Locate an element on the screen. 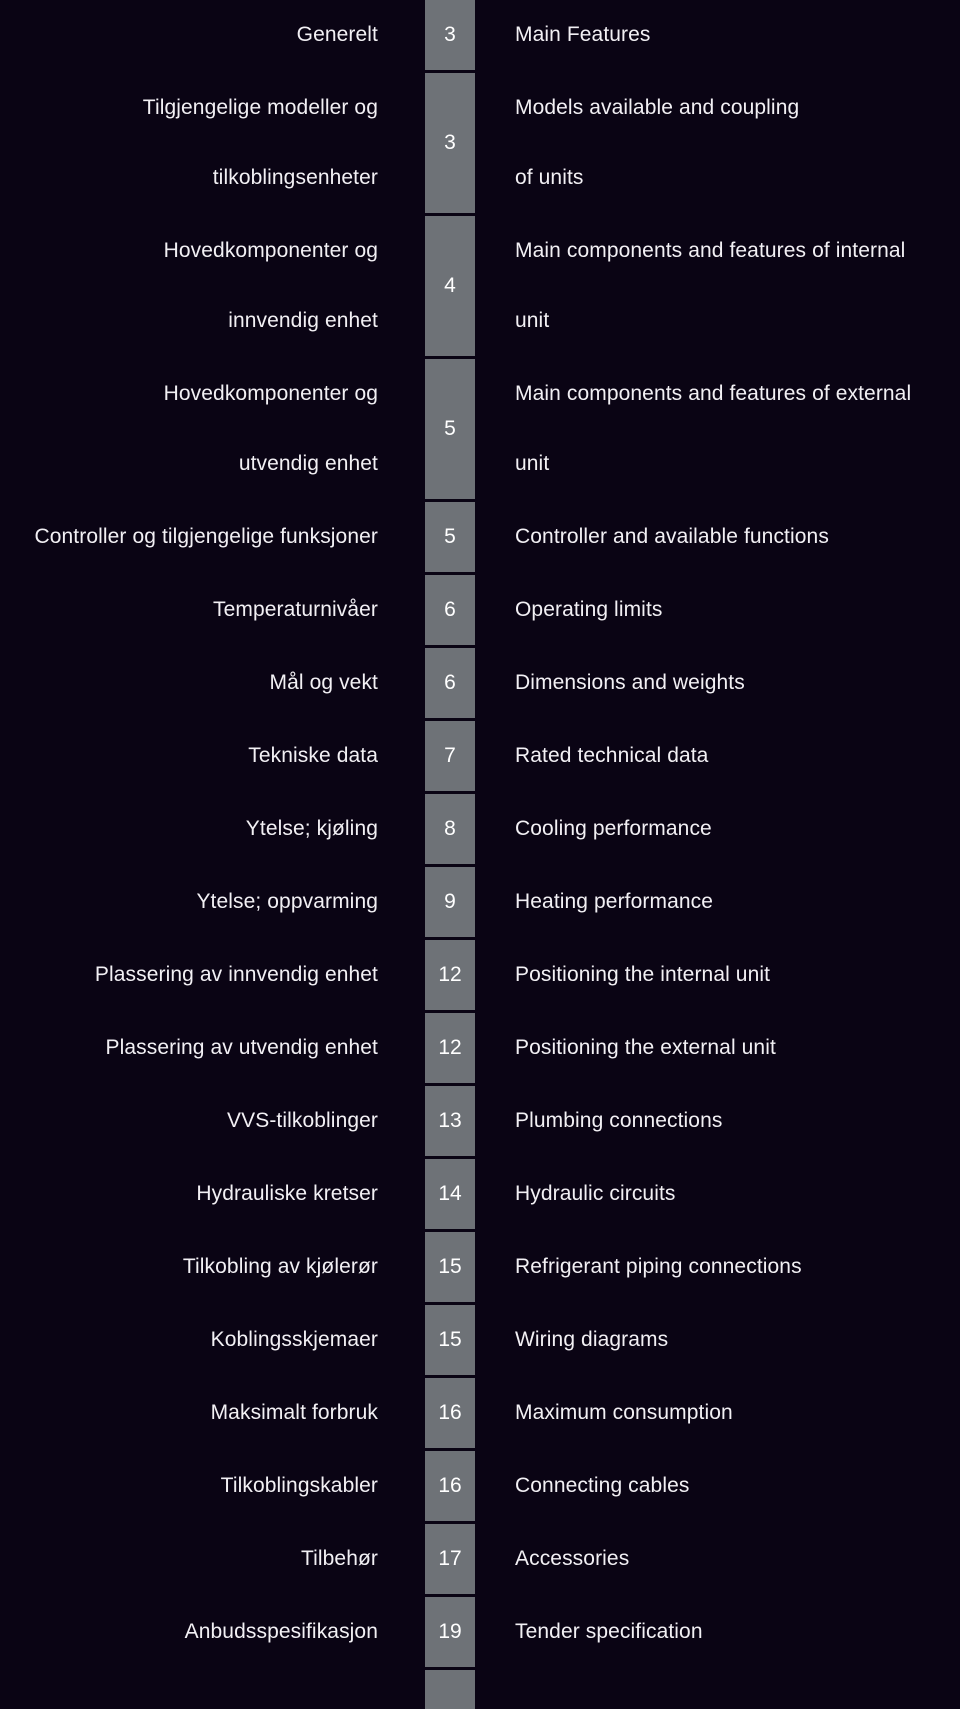  toc-entry-title-no: Ytelse; oppvarming is located at coordinates (287, 901).